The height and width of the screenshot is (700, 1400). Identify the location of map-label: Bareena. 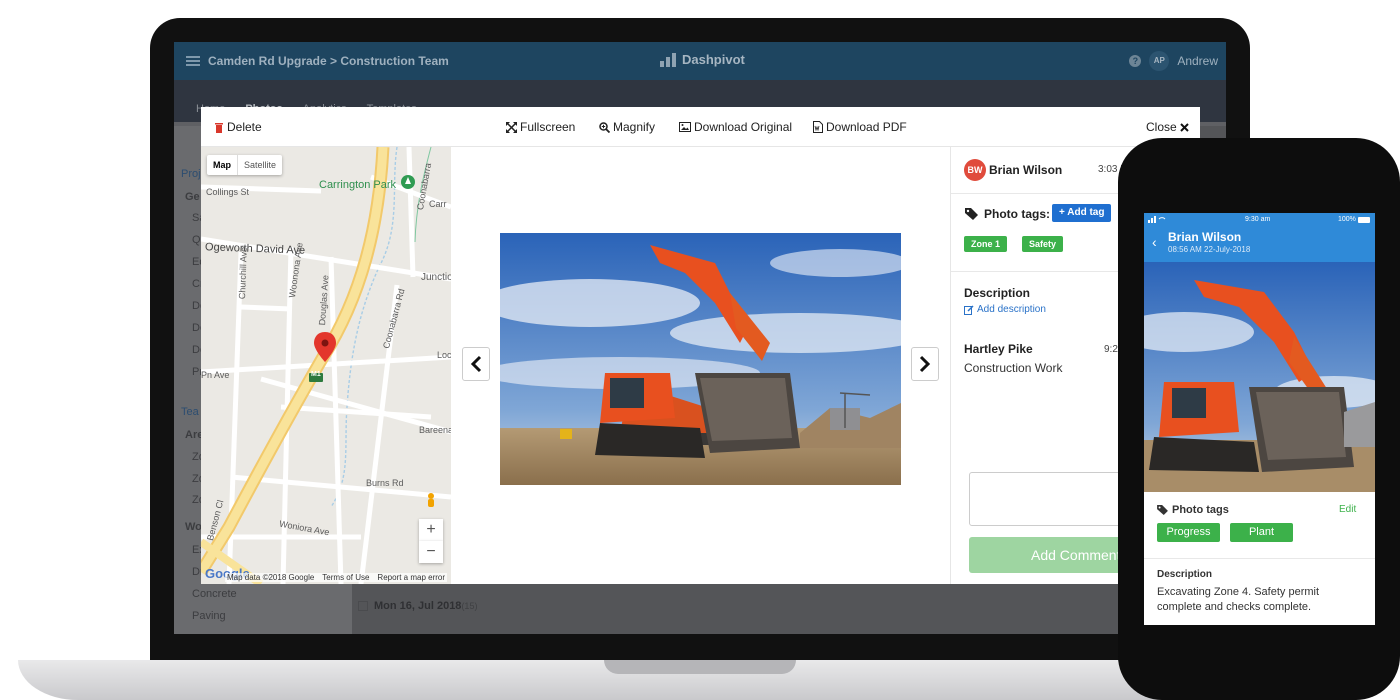
(435, 430).